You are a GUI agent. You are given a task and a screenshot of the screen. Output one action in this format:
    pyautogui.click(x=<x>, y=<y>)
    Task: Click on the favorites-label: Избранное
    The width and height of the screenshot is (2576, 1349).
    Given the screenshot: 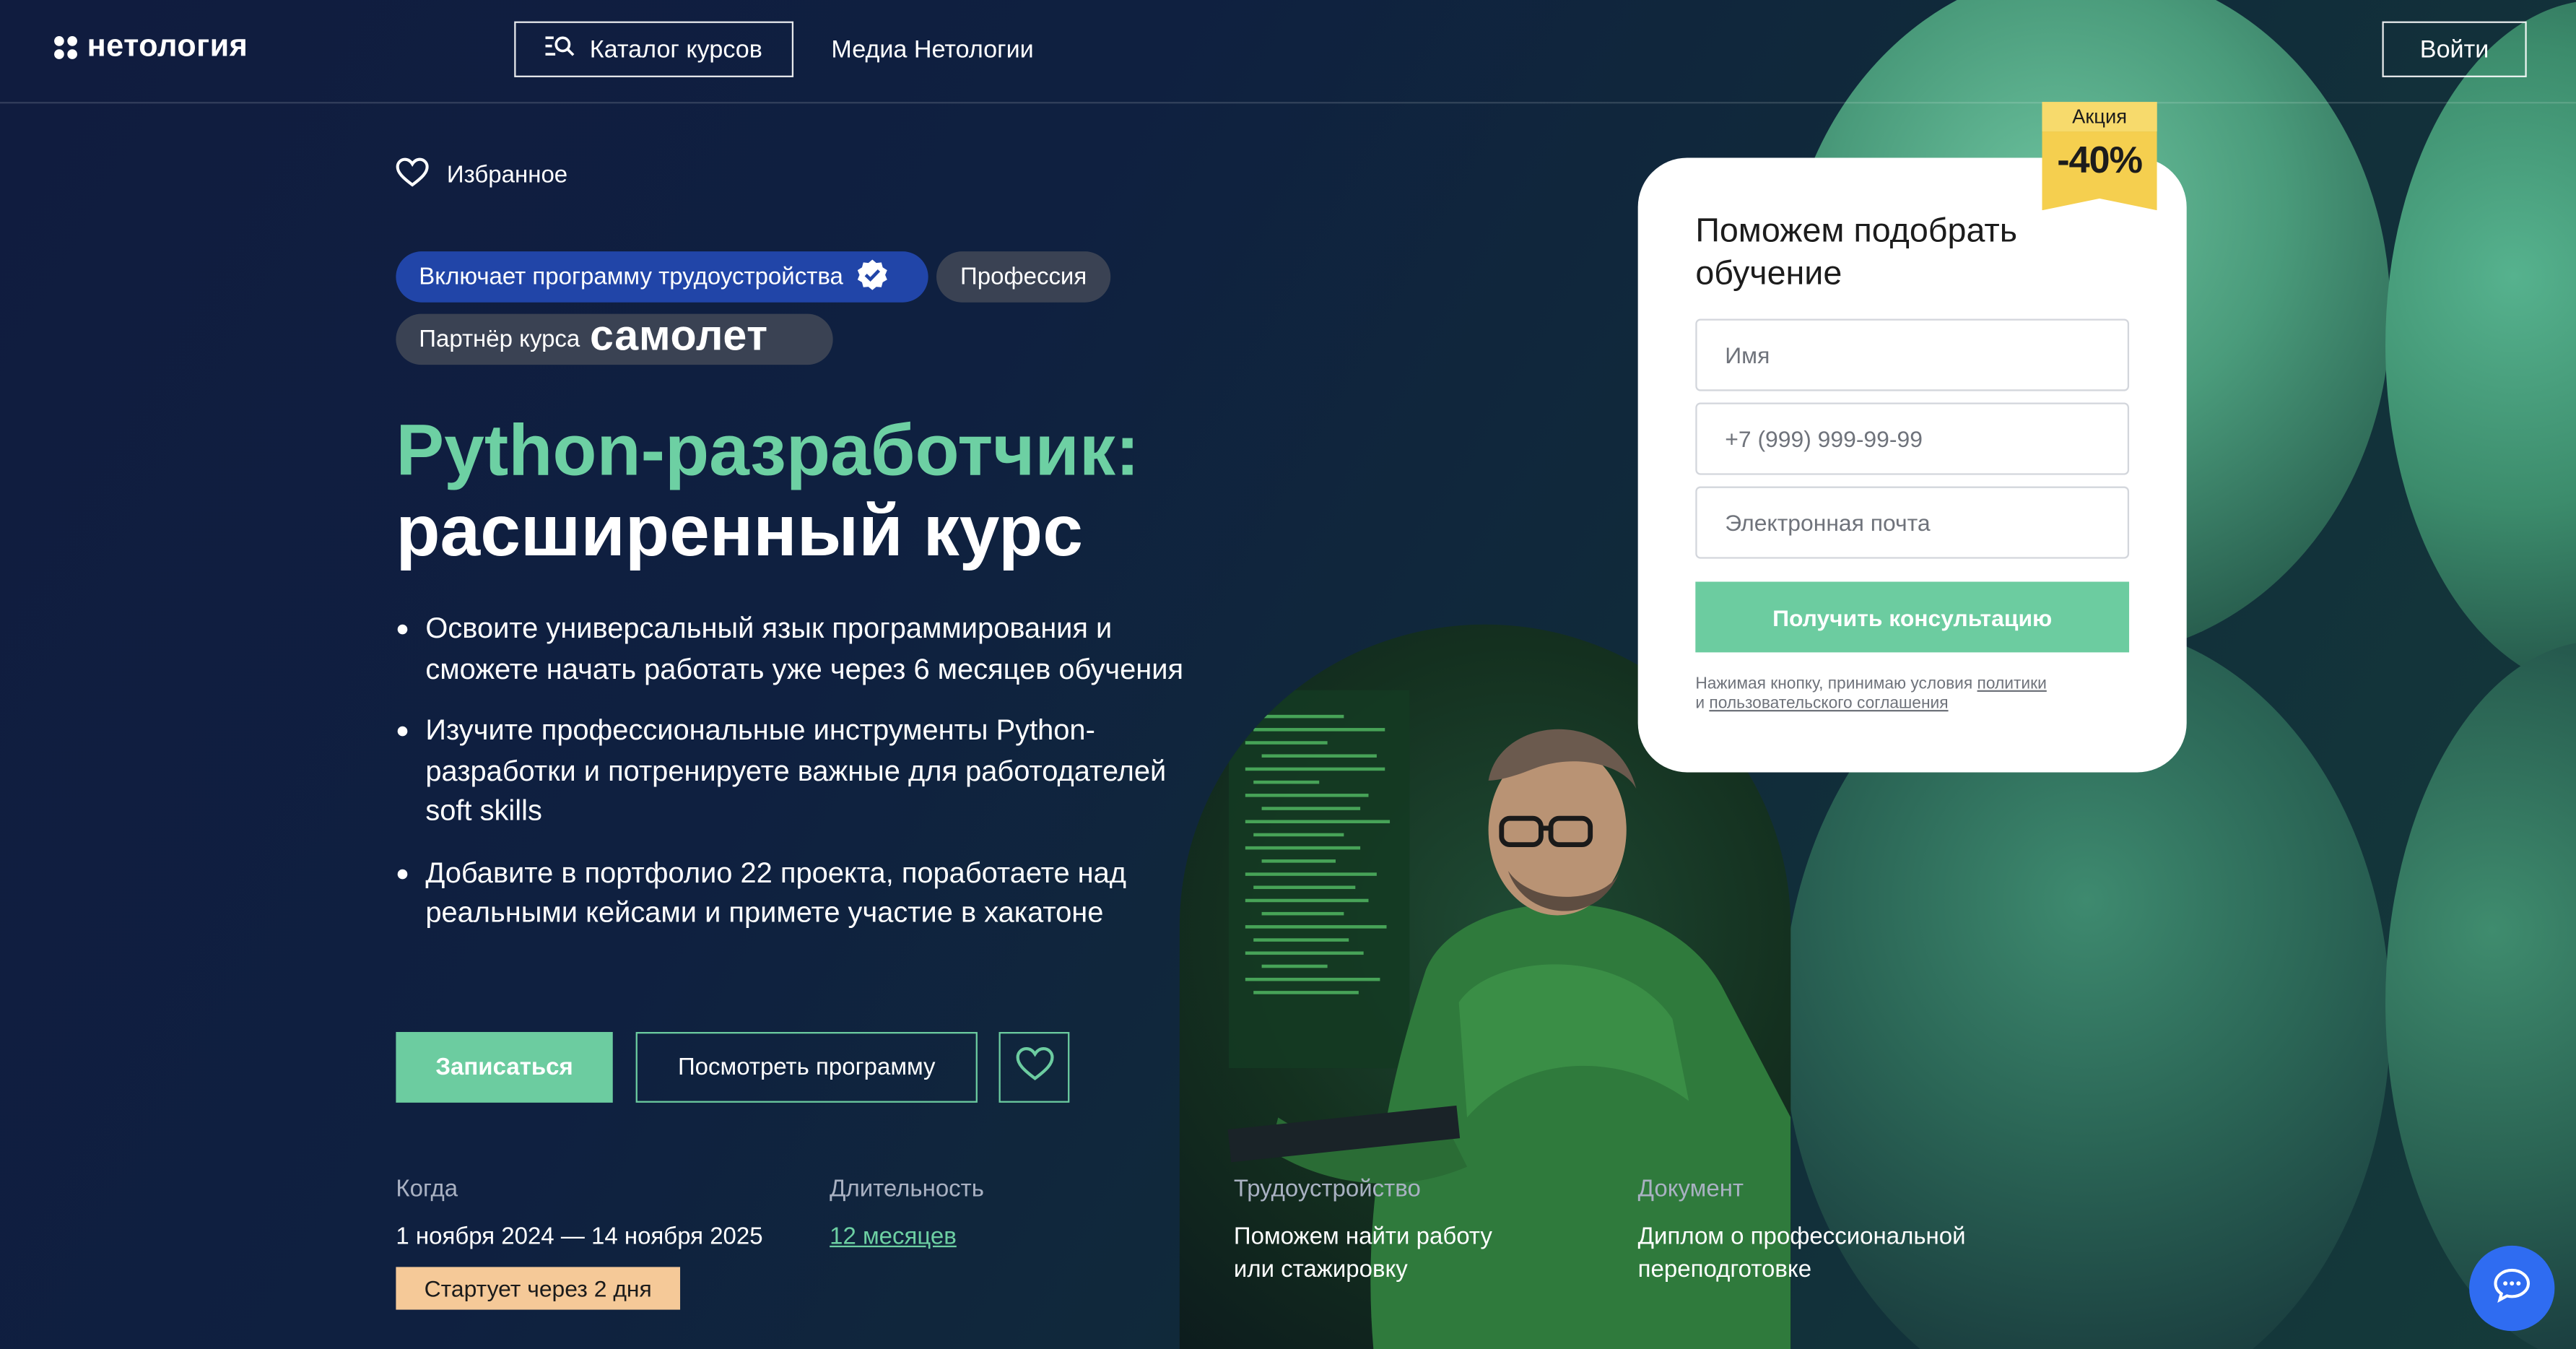 What is the action you would take?
    pyautogui.click(x=507, y=175)
    